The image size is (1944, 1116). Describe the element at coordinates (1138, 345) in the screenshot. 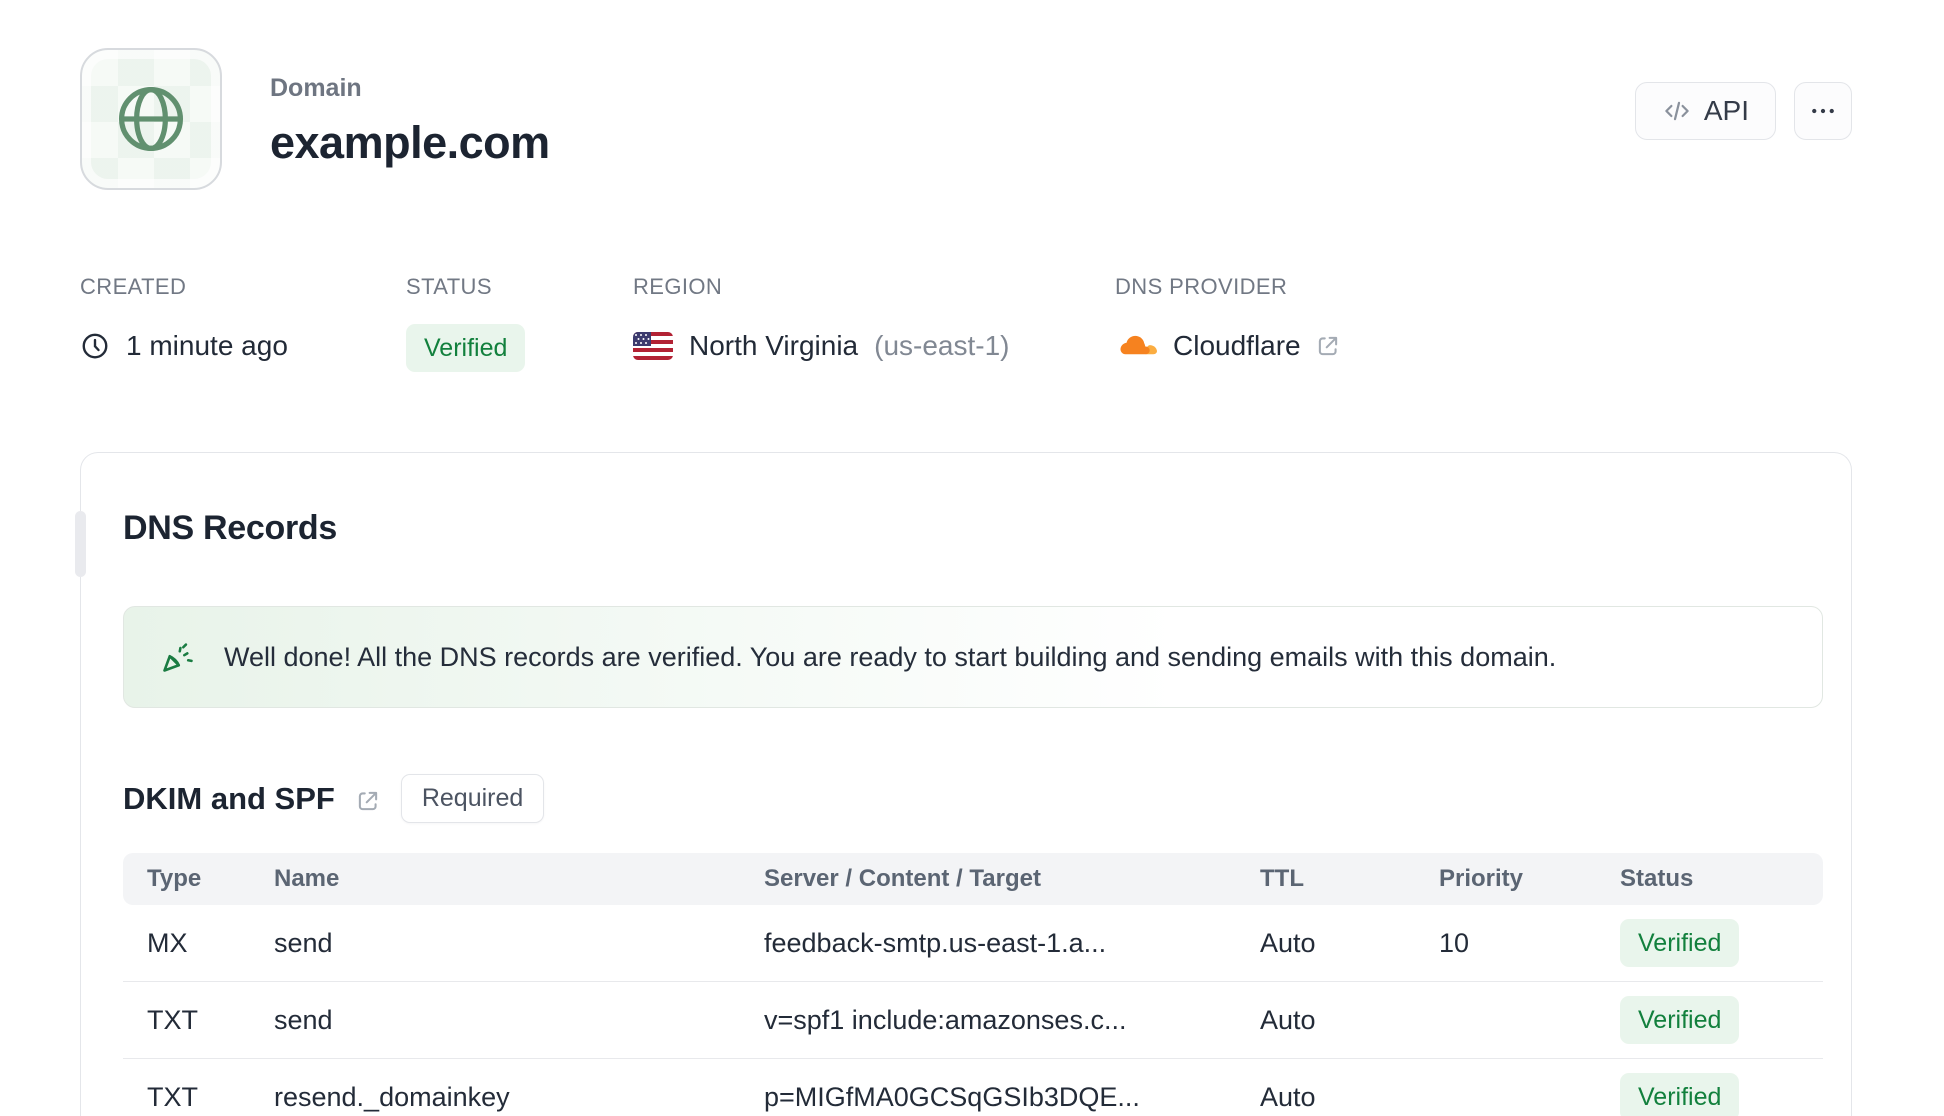

I see `cloudflare-icon` at that location.